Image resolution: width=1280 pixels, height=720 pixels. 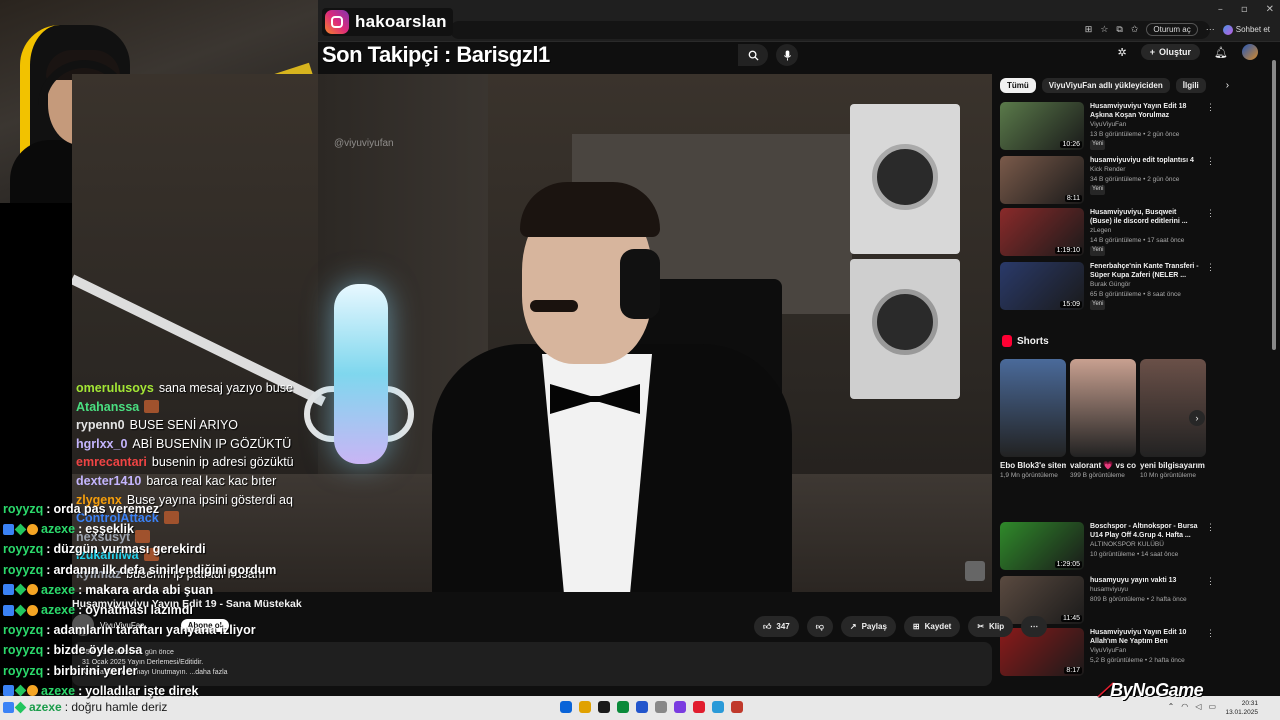 What do you see at coordinates (1227, 85) in the screenshot?
I see `chevron-right-icon: ›` at bounding box center [1227, 85].